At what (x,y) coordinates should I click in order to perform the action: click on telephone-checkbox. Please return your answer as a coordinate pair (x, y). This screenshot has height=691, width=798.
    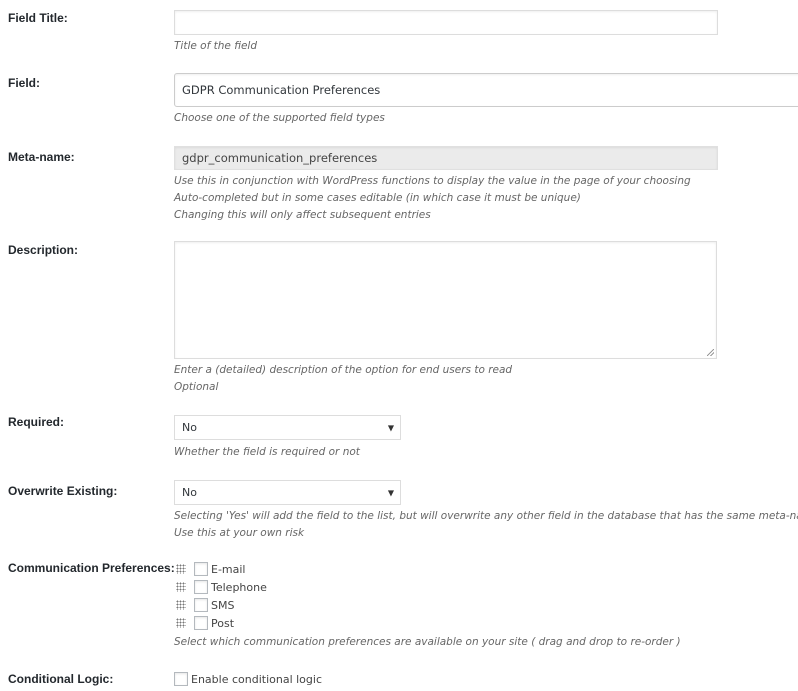
    Looking at the image, I should click on (201, 587).